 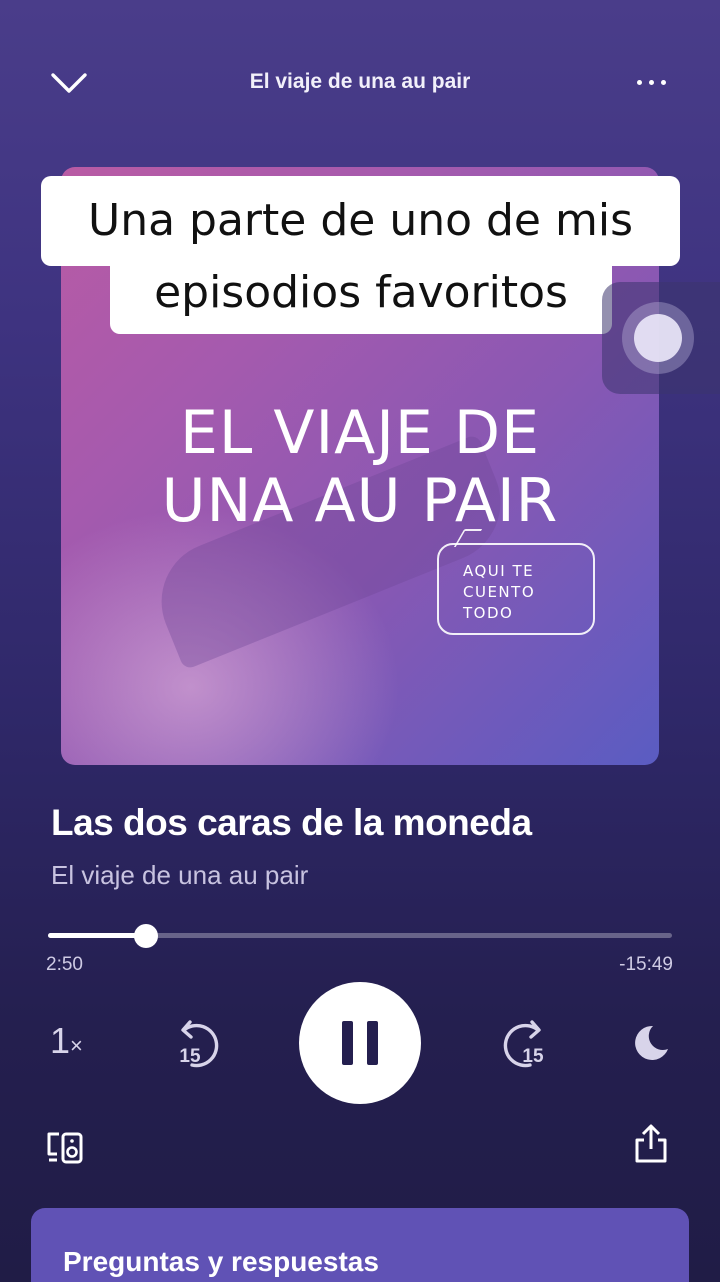 I want to click on rewind-15-button: 15, so click(x=196, y=1044).